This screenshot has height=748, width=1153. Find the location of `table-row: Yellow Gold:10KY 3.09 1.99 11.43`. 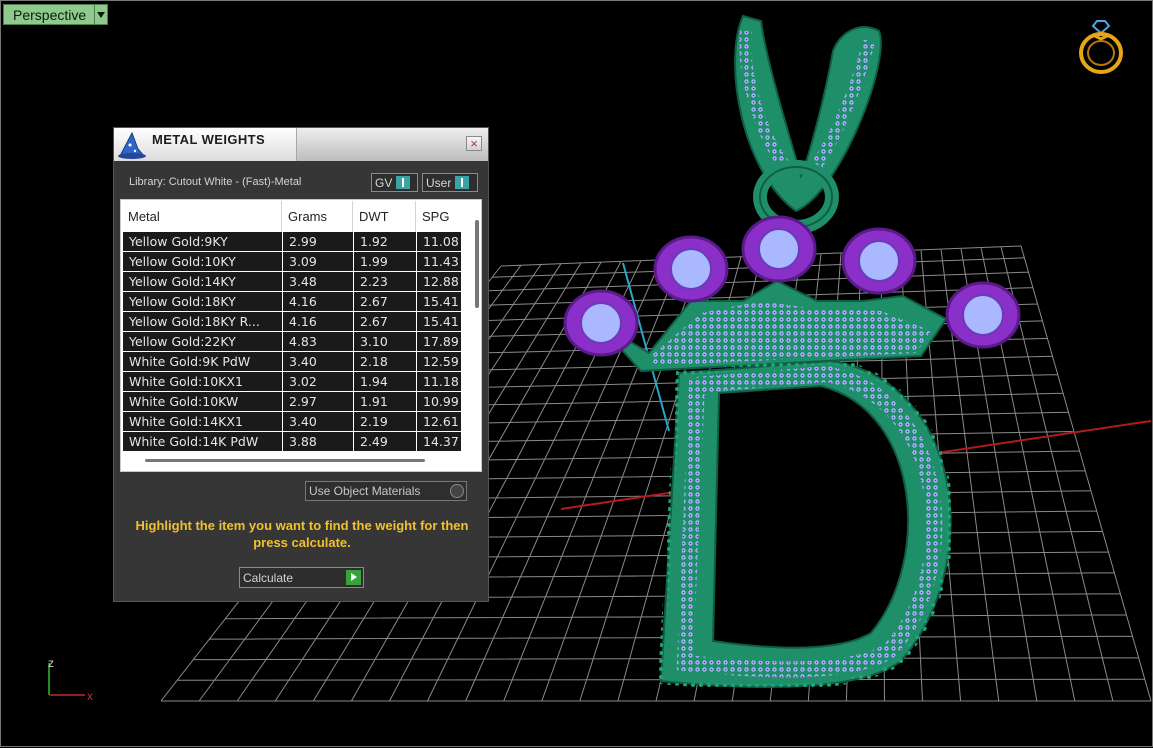

table-row: Yellow Gold:10KY 3.09 1.99 11.43 is located at coordinates (292, 262).